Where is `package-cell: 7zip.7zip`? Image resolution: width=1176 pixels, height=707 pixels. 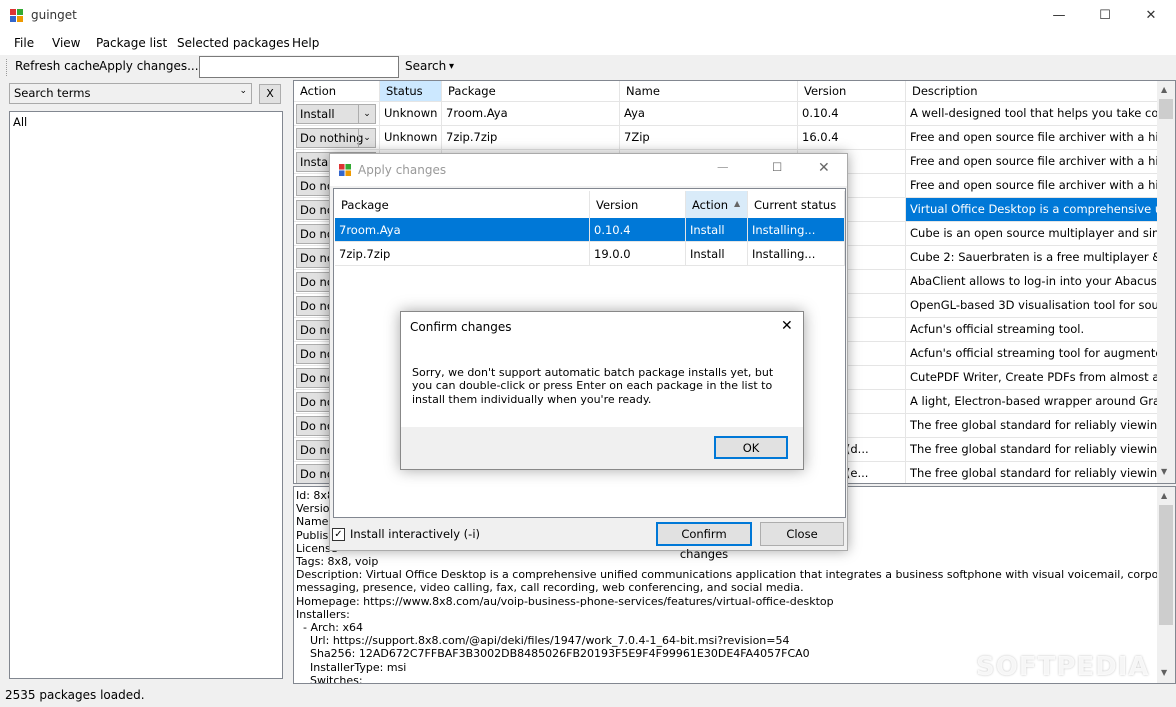
package-cell: 7zip.7zip is located at coordinates (531, 138).